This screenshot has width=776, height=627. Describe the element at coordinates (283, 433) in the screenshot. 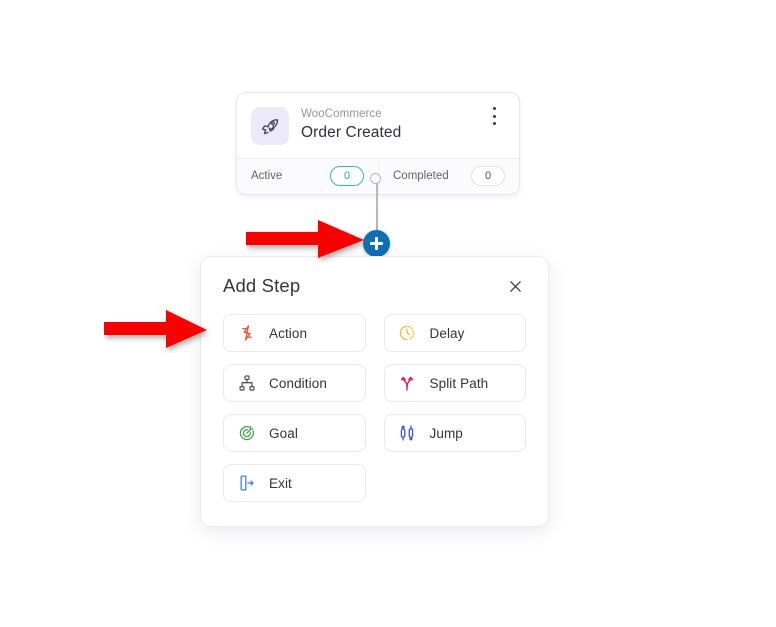

I see `step-option-goal-label: Goal` at that location.